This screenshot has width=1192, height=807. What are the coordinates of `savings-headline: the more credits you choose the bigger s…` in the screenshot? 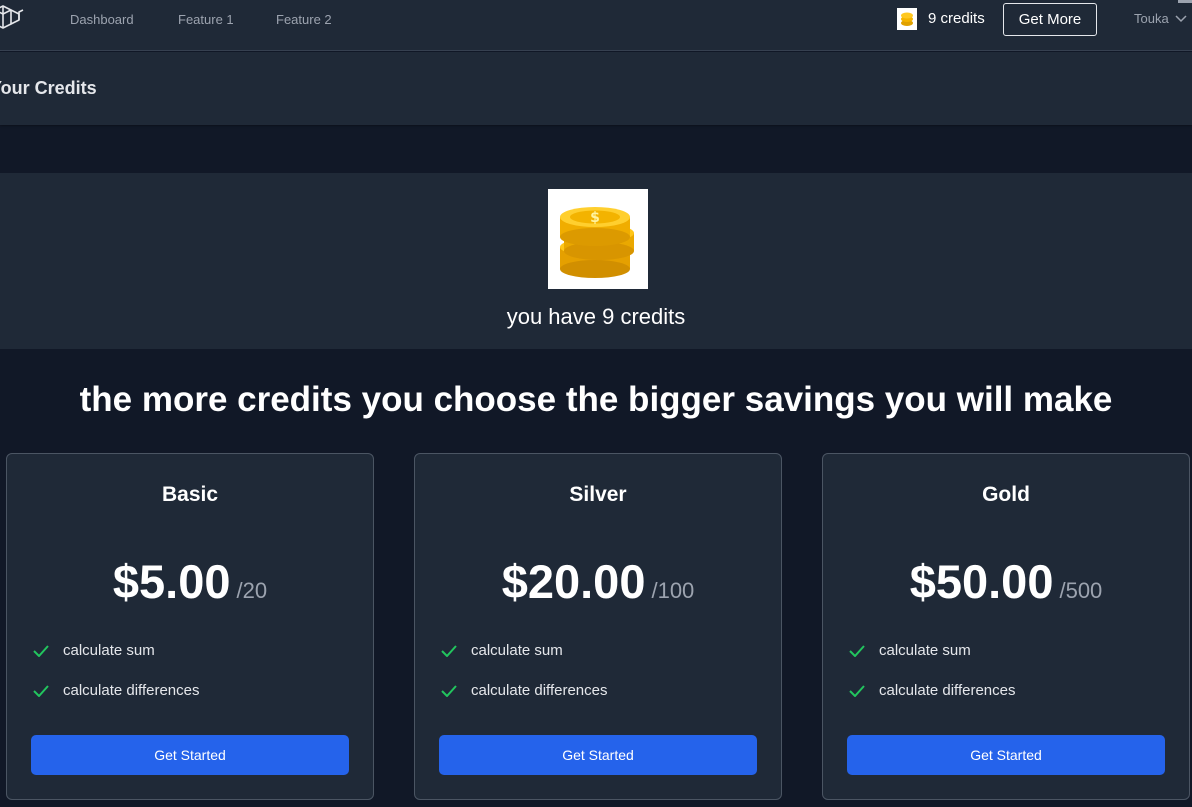 It's located at (596, 399).